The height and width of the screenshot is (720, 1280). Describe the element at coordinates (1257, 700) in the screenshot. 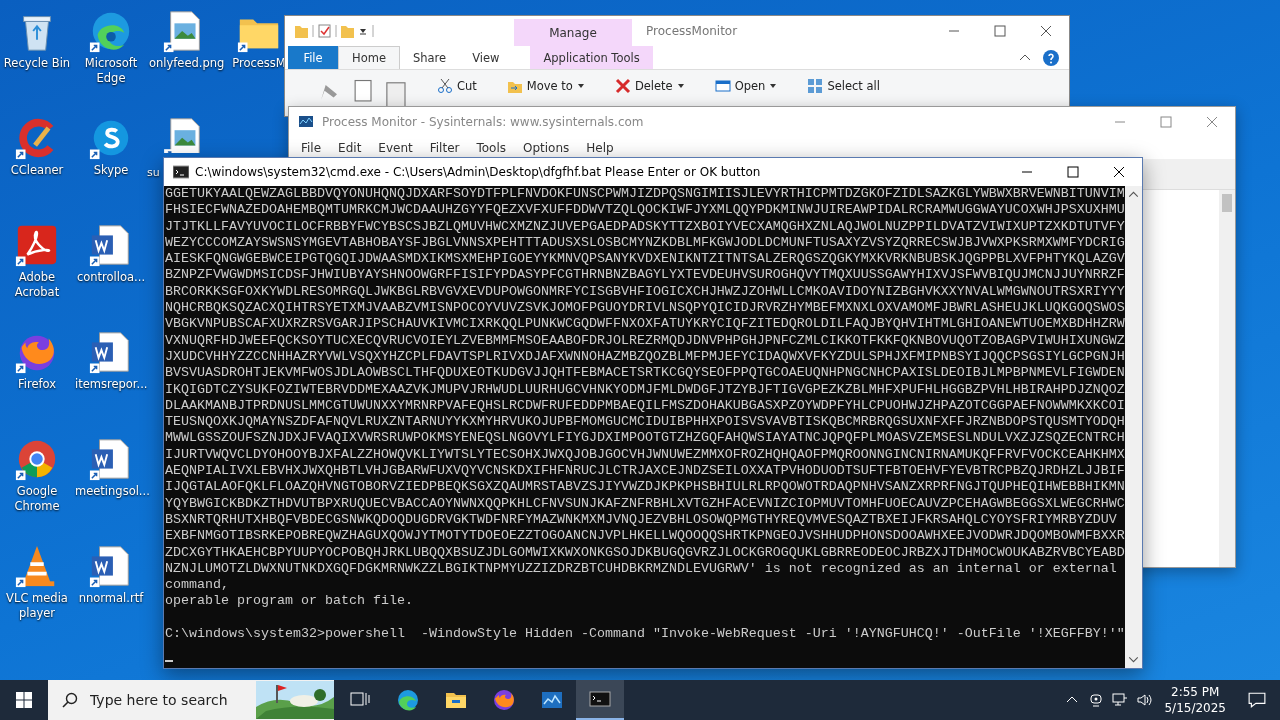

I see `notification-icon` at that location.